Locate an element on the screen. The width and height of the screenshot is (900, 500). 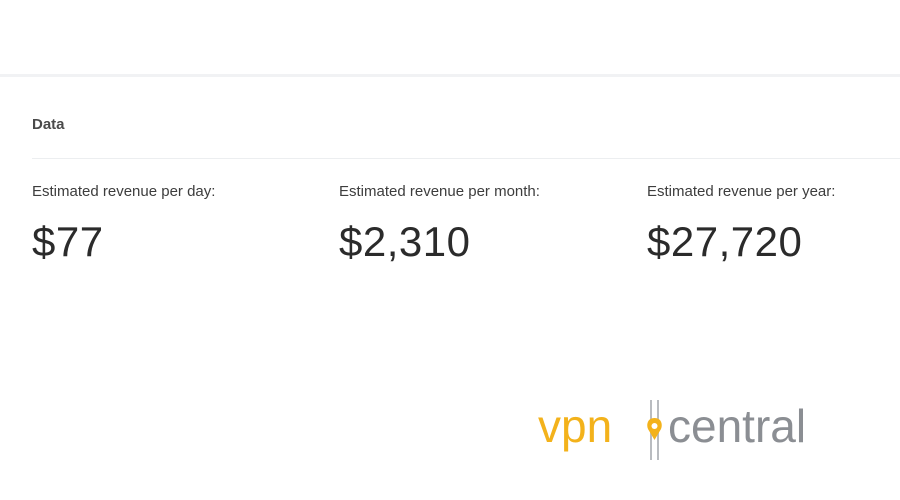
stat-revenue-per-month: Estimated revenue per month: $2,310 is located at coordinates (439, 224).